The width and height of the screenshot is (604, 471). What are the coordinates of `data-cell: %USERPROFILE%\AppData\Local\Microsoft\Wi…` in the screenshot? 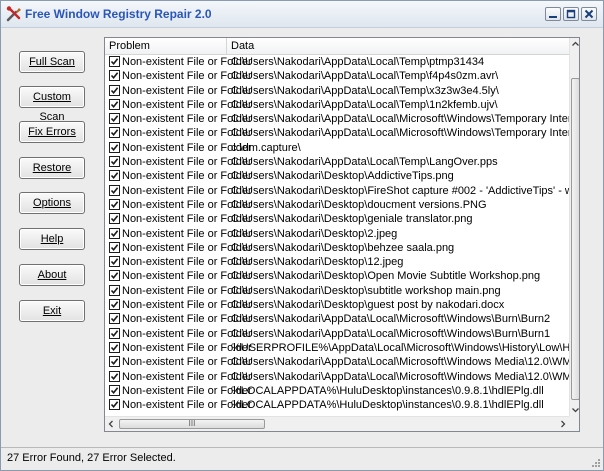 It's located at (400, 347).